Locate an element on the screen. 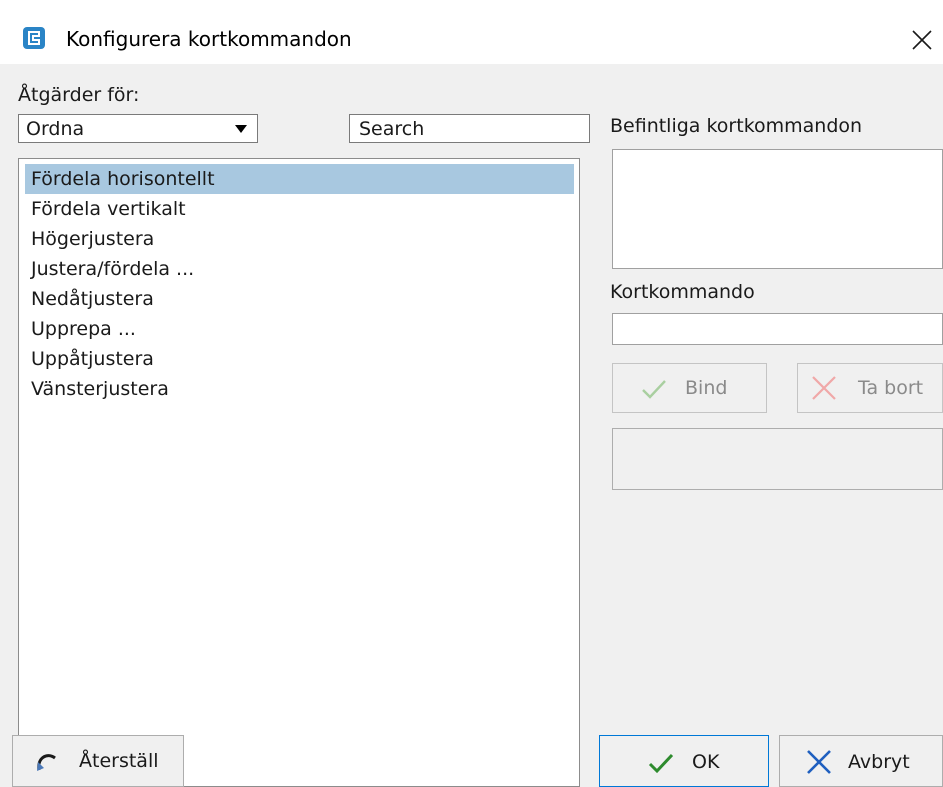  app-logo-icon is located at coordinates (34, 38).